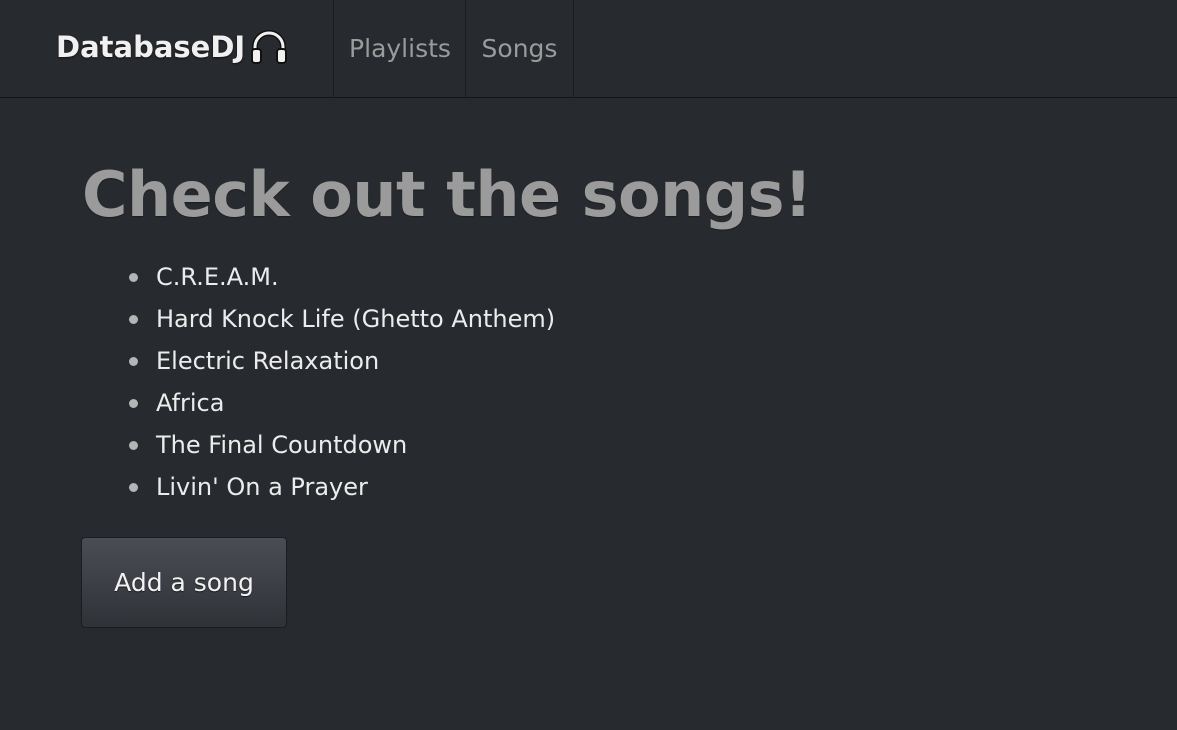 This screenshot has height=730, width=1177. I want to click on list-item: Electric Relaxation, so click(341, 361).